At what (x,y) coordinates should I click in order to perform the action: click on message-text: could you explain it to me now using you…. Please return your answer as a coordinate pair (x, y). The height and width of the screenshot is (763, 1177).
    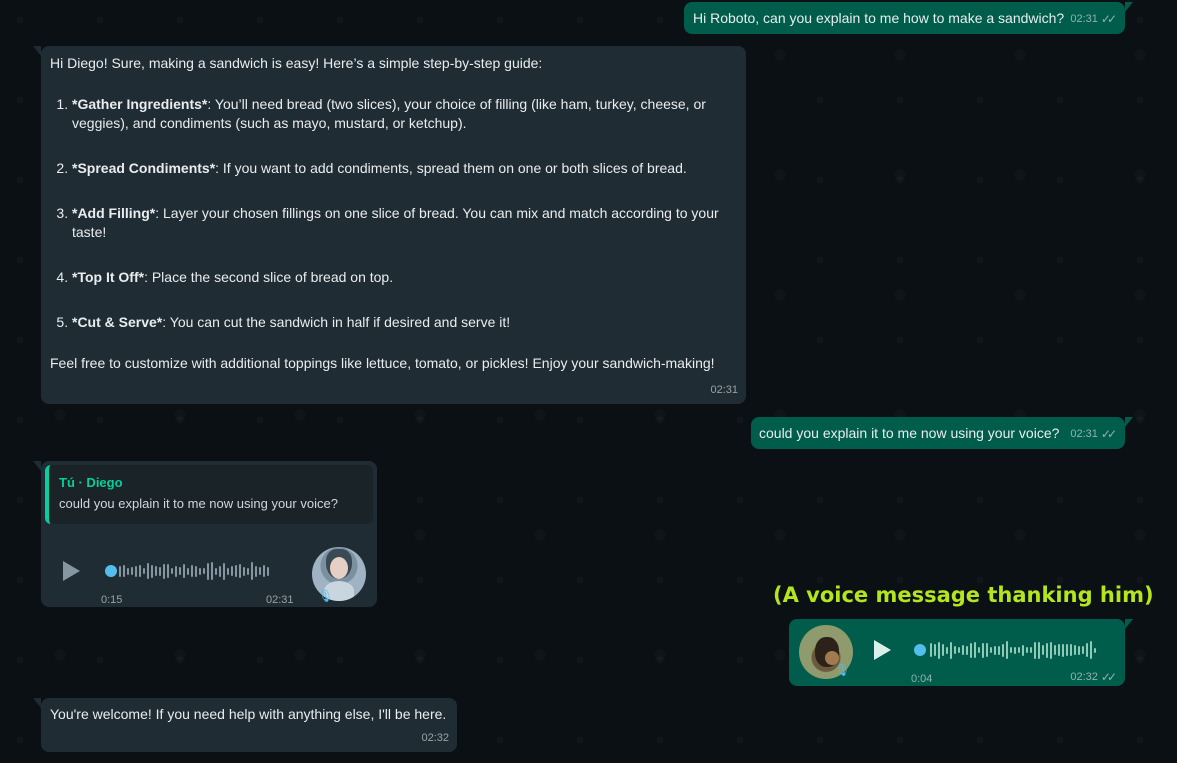
    Looking at the image, I should click on (909, 433).